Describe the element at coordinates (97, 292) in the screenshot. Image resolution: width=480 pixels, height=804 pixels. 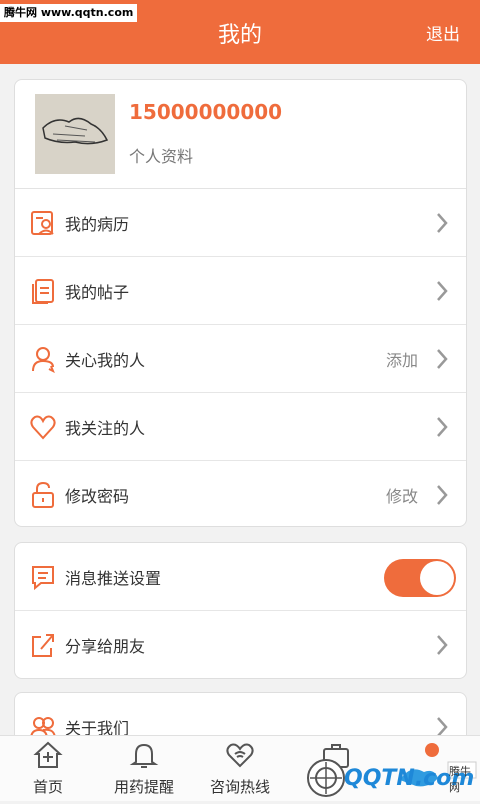
I see `menu-label: 我的帖子` at that location.